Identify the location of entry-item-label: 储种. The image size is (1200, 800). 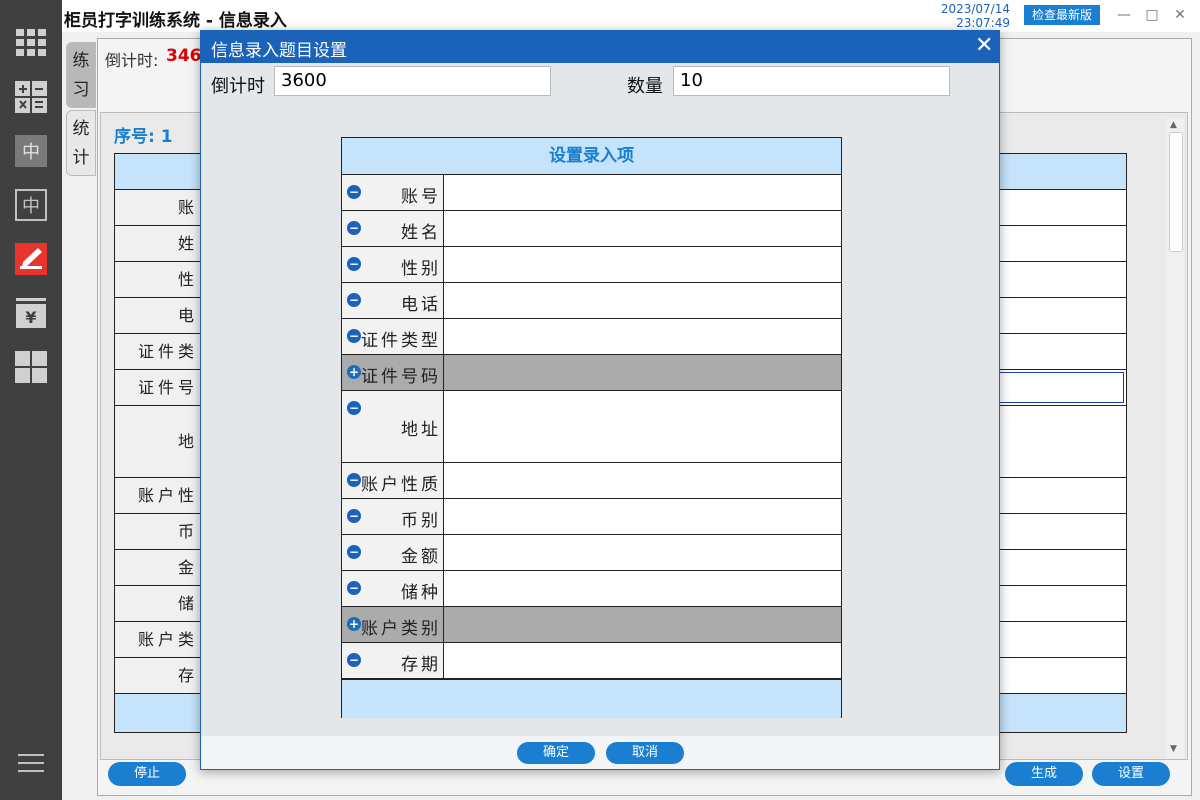
(421, 593).